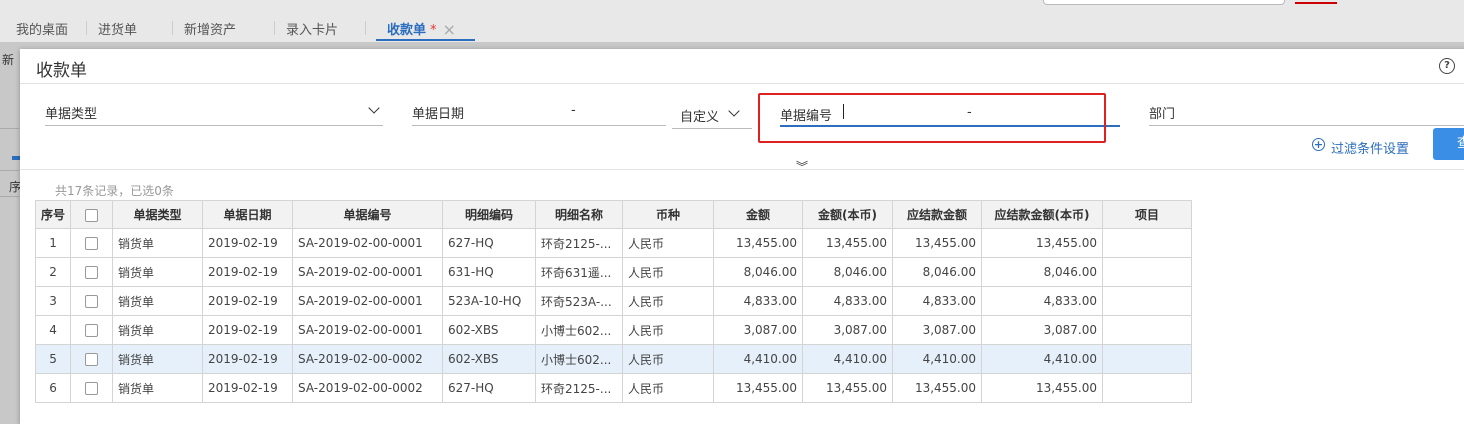  I want to click on header-item-code: 明细编码, so click(489, 214).